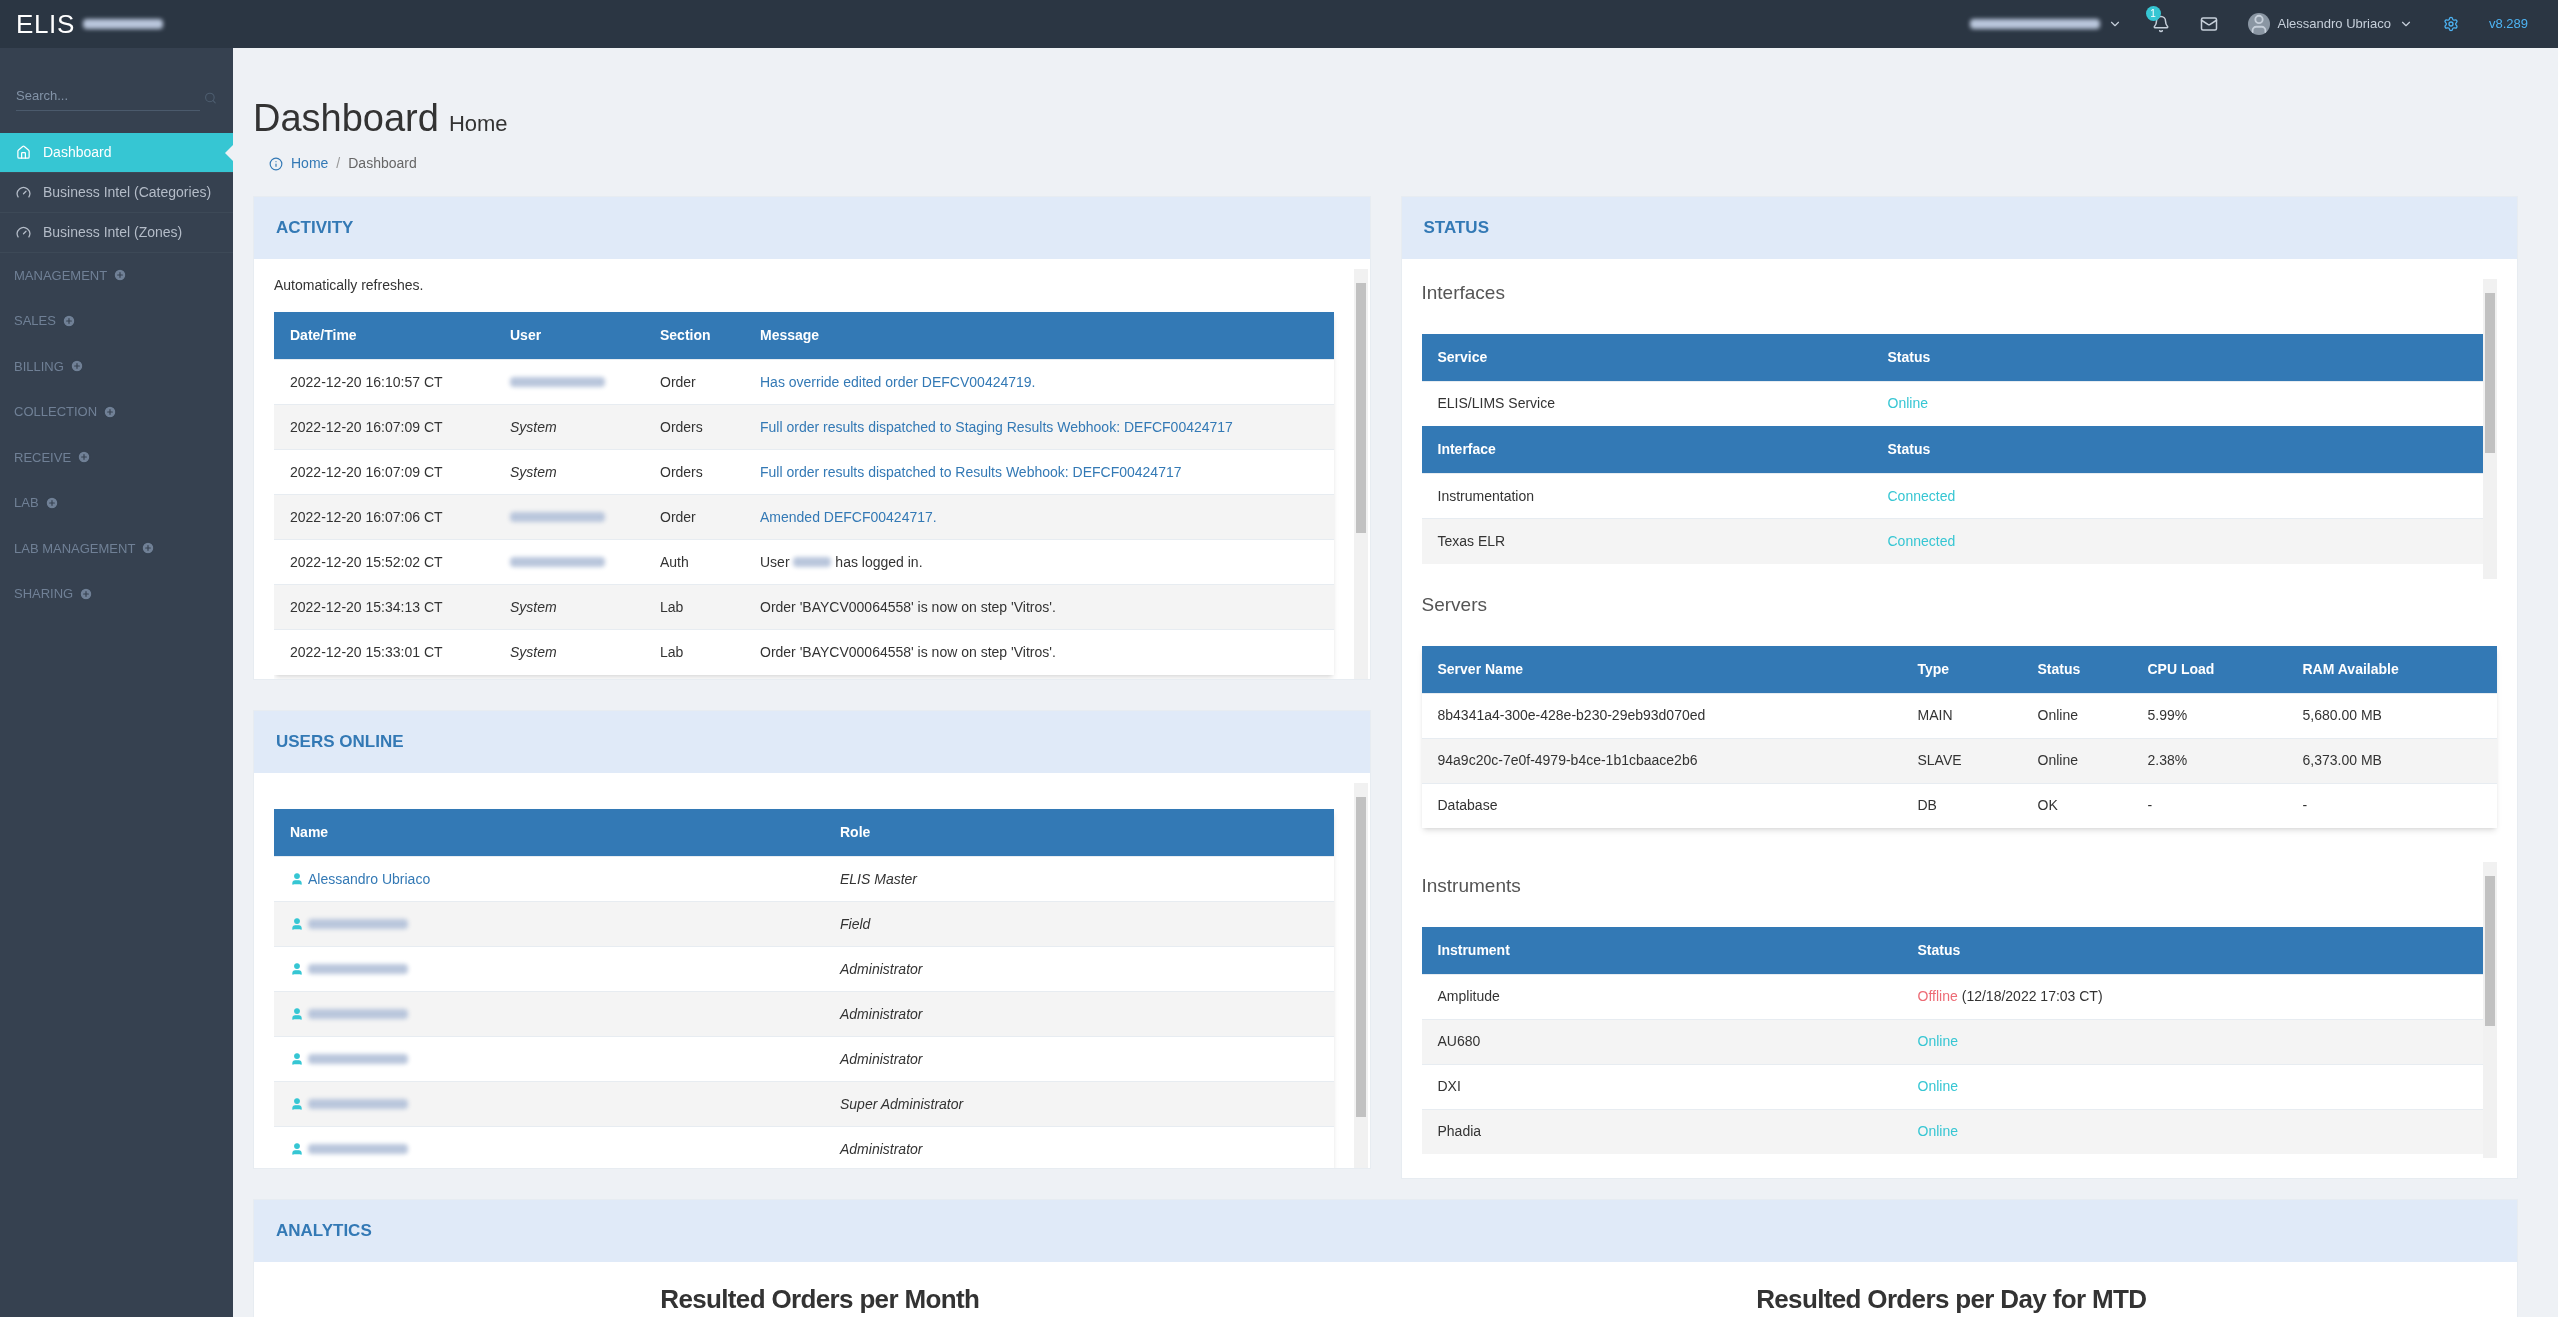  I want to click on table-cell: Order, so click(694, 382).